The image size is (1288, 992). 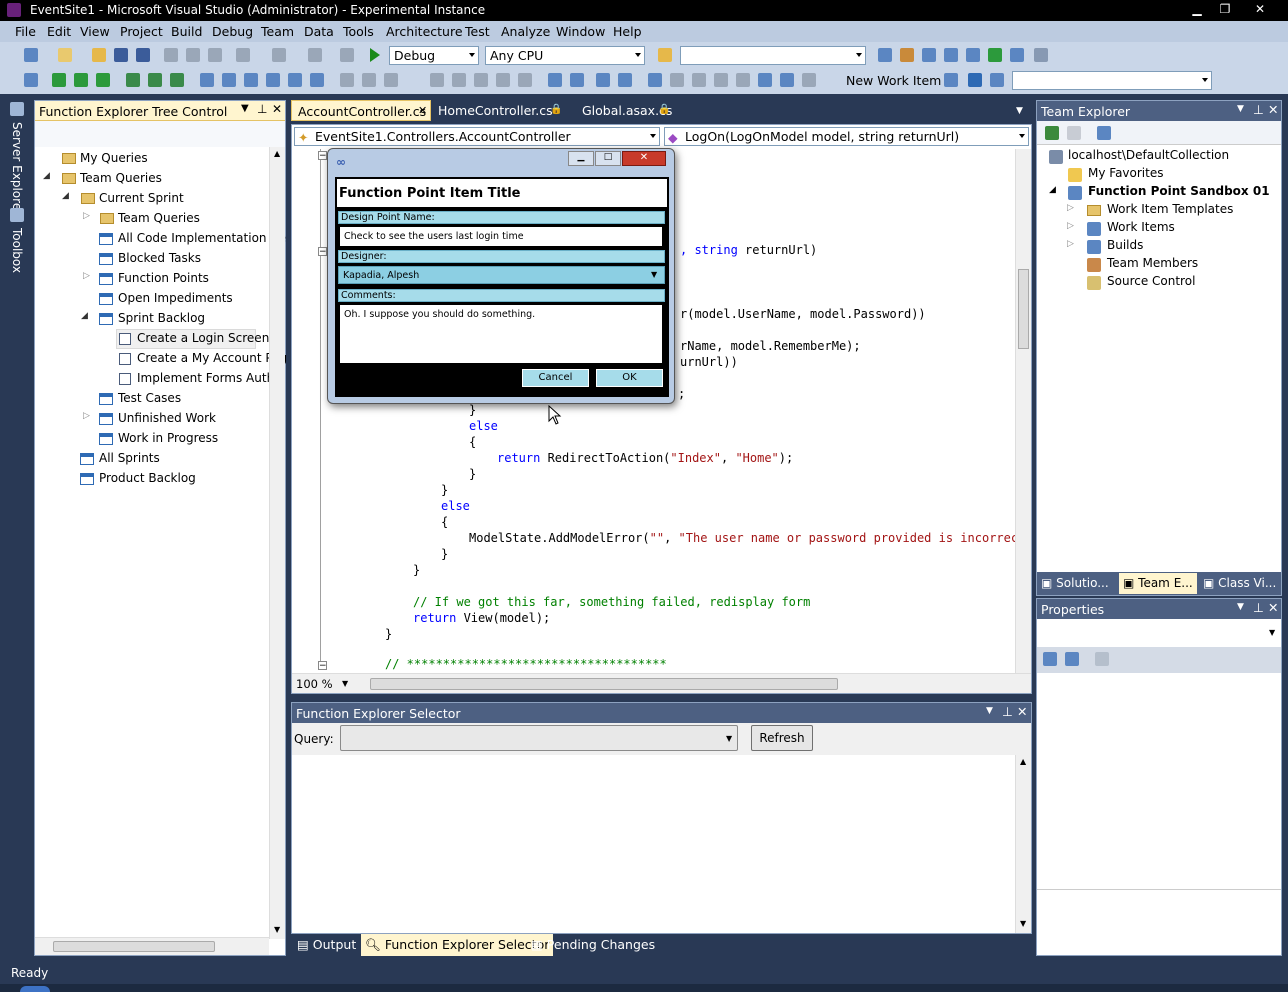 What do you see at coordinates (1197, 9) in the screenshot?
I see `minimize-button: ▁` at bounding box center [1197, 9].